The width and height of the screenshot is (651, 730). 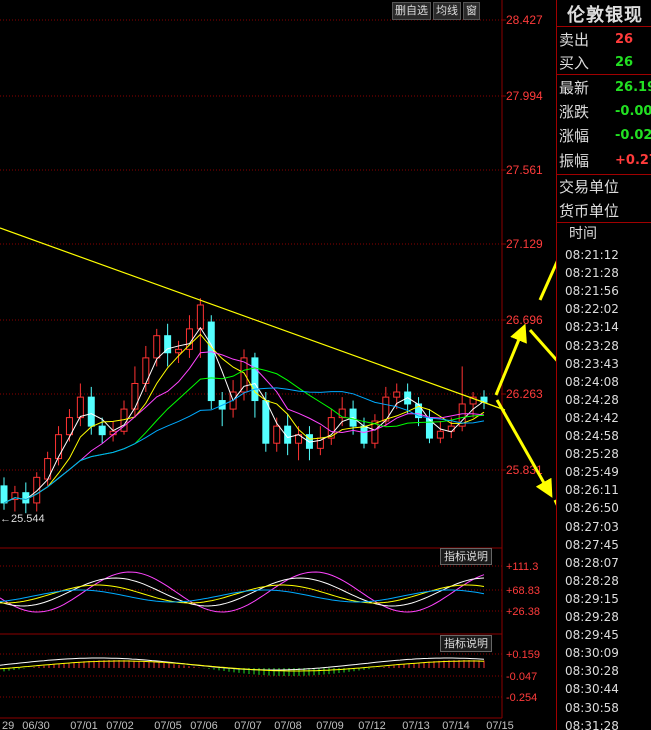 What do you see at coordinates (84, 725) in the screenshot?
I see `date-tick-label: 07/01` at bounding box center [84, 725].